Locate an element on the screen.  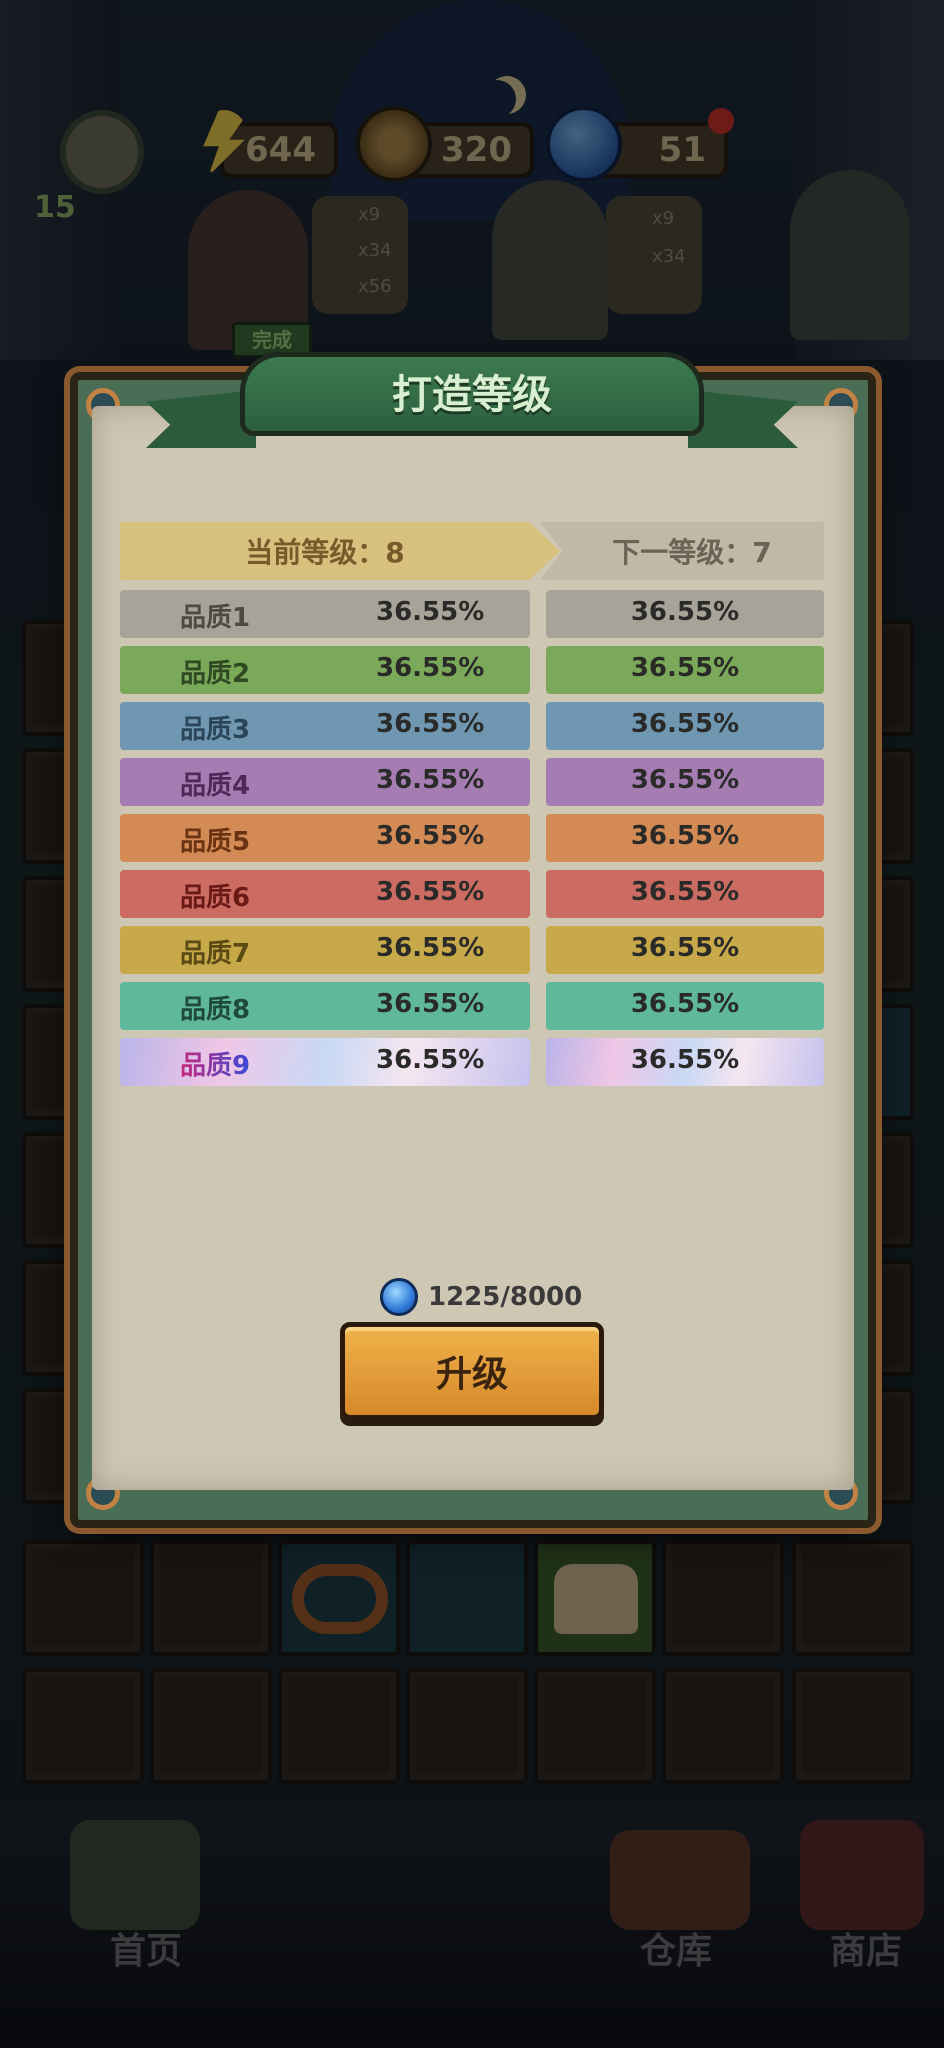
quality-name: 品质4 is located at coordinates (215, 786).